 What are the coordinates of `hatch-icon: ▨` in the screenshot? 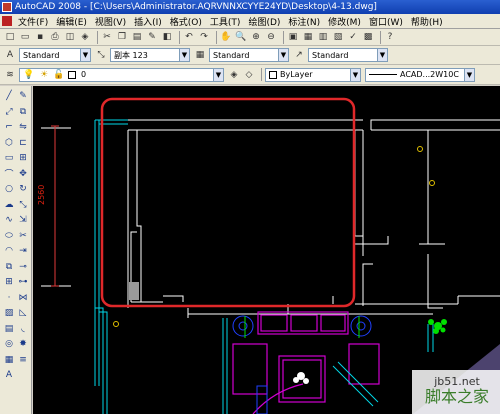 It's located at (9, 313).